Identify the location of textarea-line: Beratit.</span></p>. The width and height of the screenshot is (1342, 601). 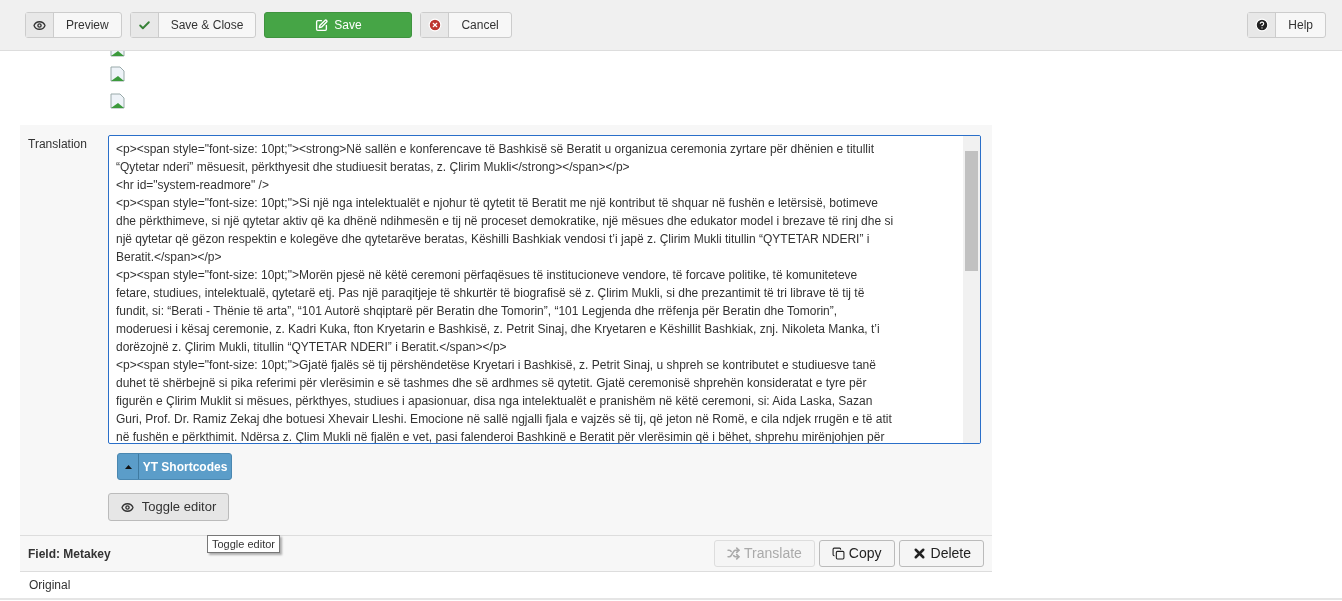
(169, 257).